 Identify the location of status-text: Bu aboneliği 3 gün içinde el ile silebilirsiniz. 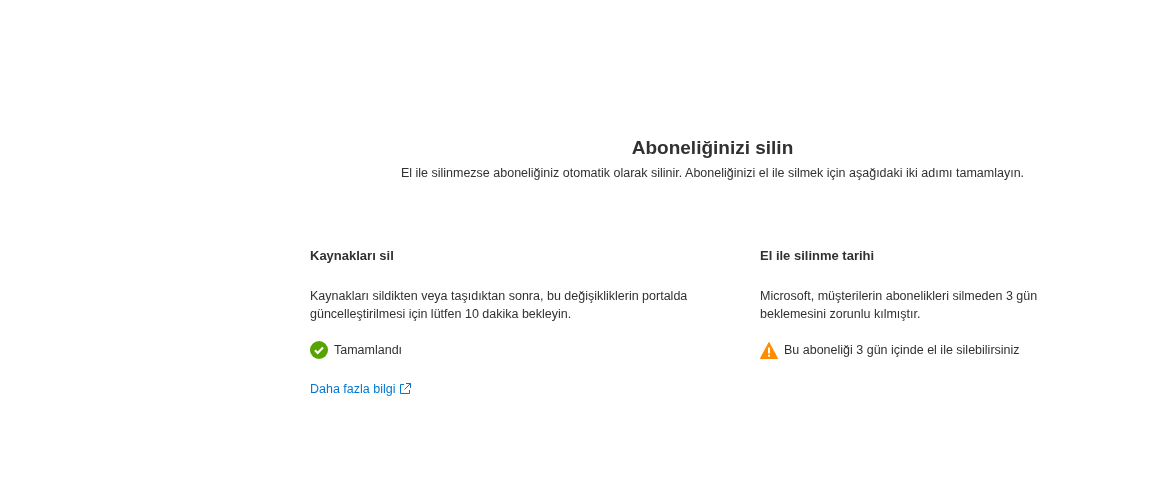
(902, 350).